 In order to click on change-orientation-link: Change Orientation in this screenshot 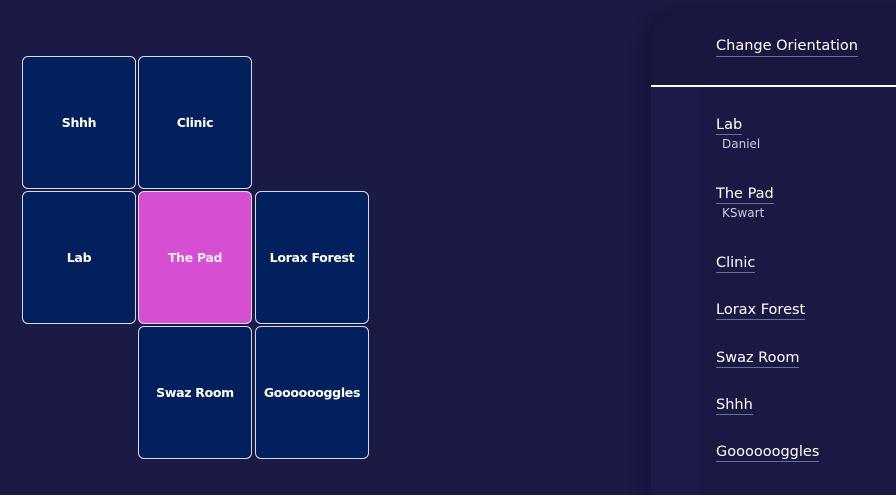, I will do `click(787, 47)`.